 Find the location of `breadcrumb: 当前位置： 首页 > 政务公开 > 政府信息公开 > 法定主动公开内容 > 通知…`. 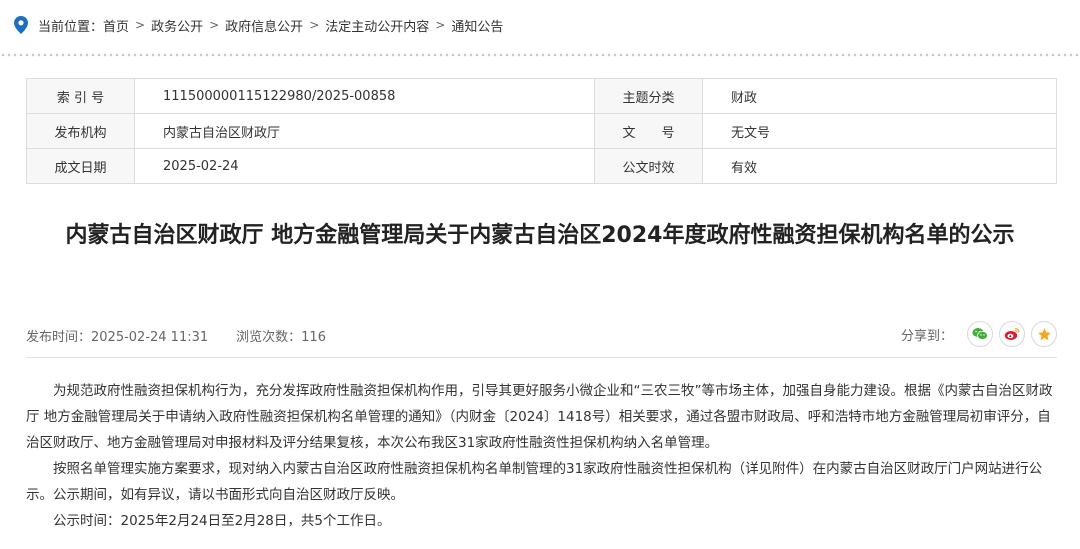

breadcrumb: 当前位置： 首页 > 政务公开 > 政府信息公开 > 法定主动公开内容 > 通知… is located at coordinates (540, 25).